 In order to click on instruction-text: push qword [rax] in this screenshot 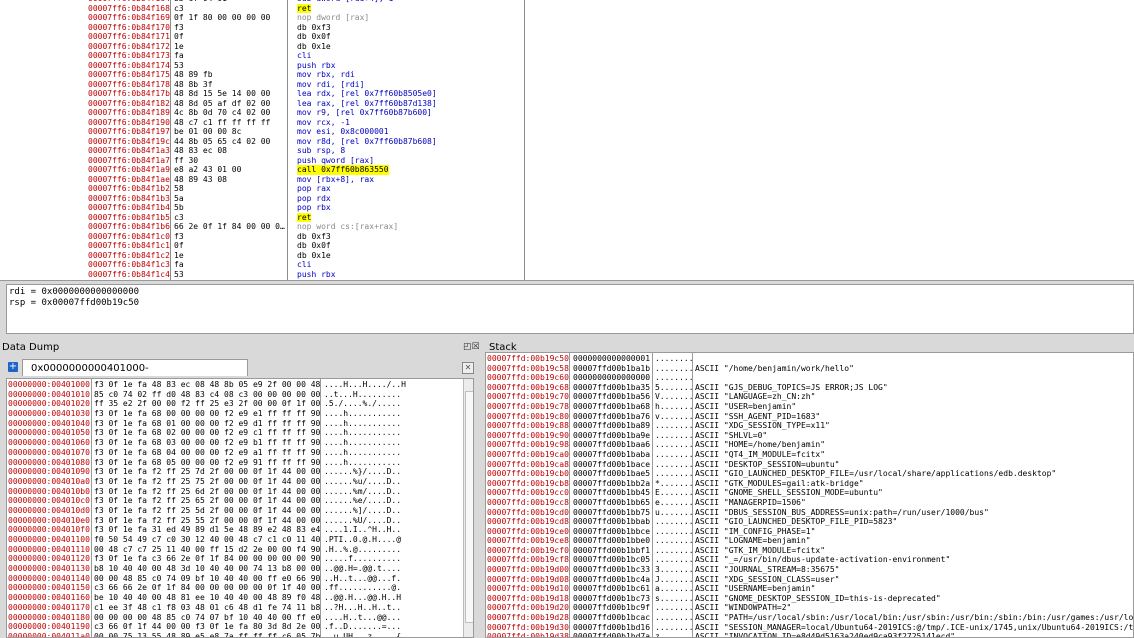, I will do `click(336, 160)`.